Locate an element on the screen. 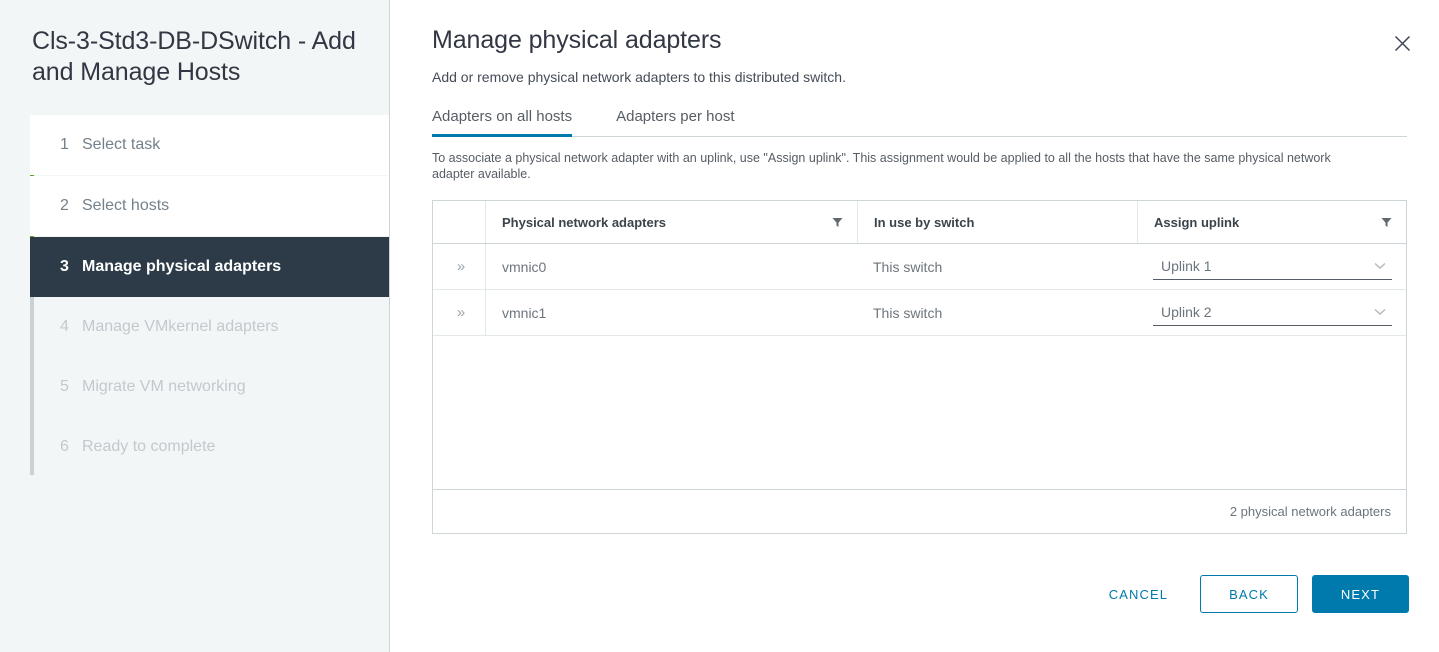  tab-adapters-on-all-hosts: Adapters on all hosts is located at coordinates (508, 121).